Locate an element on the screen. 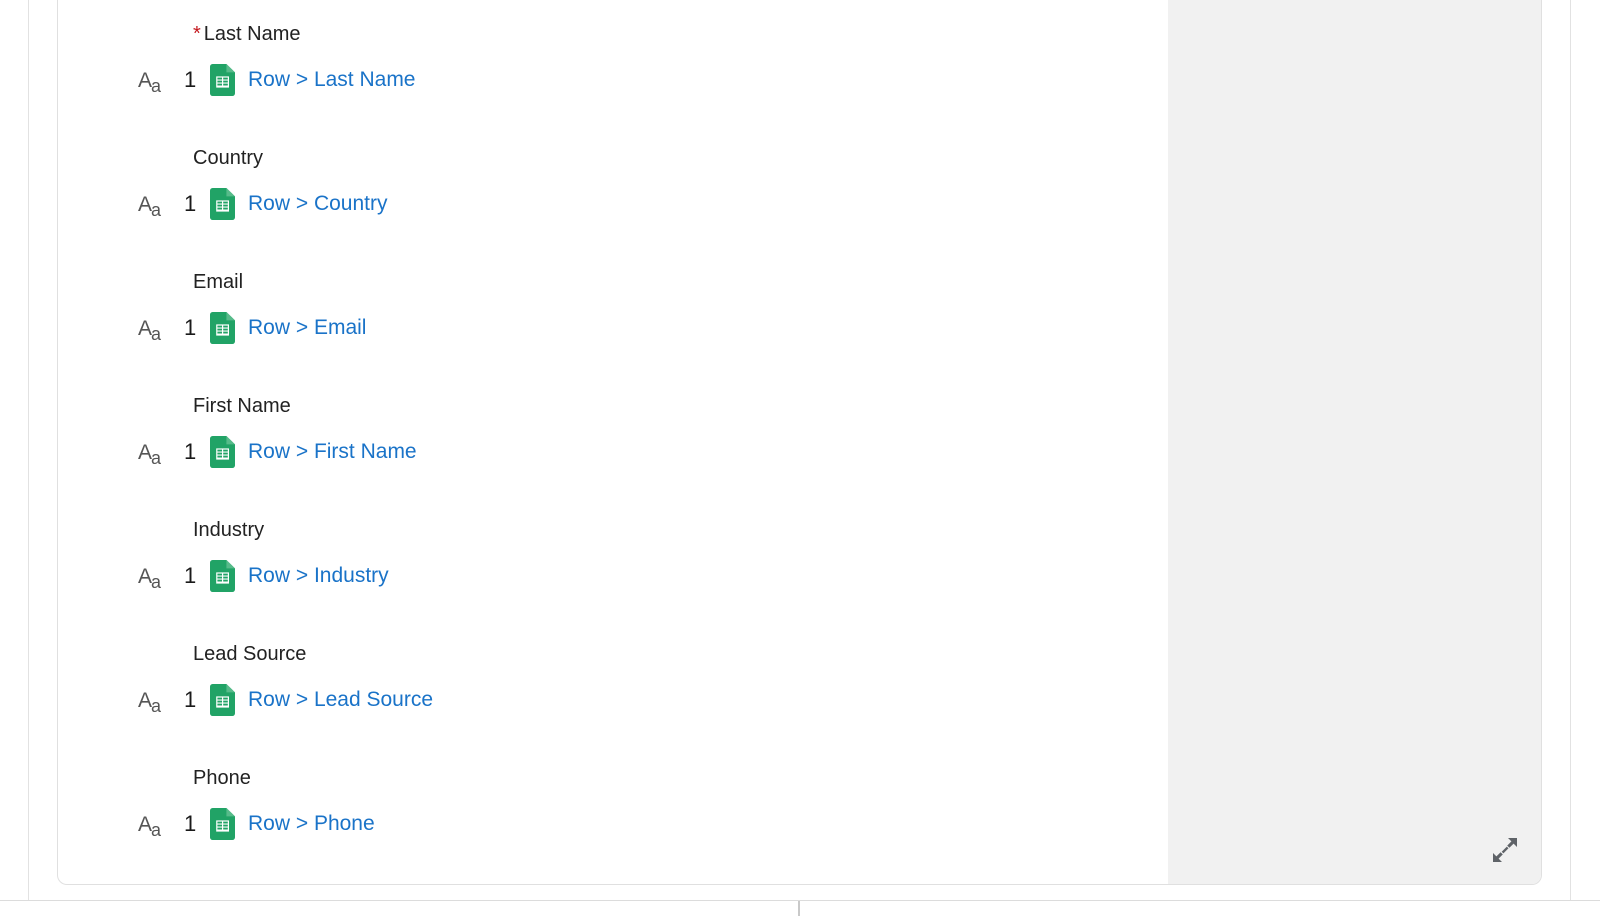 Image resolution: width=1600 pixels, height=916 pixels. field-label-text: Country is located at coordinates (228, 158).